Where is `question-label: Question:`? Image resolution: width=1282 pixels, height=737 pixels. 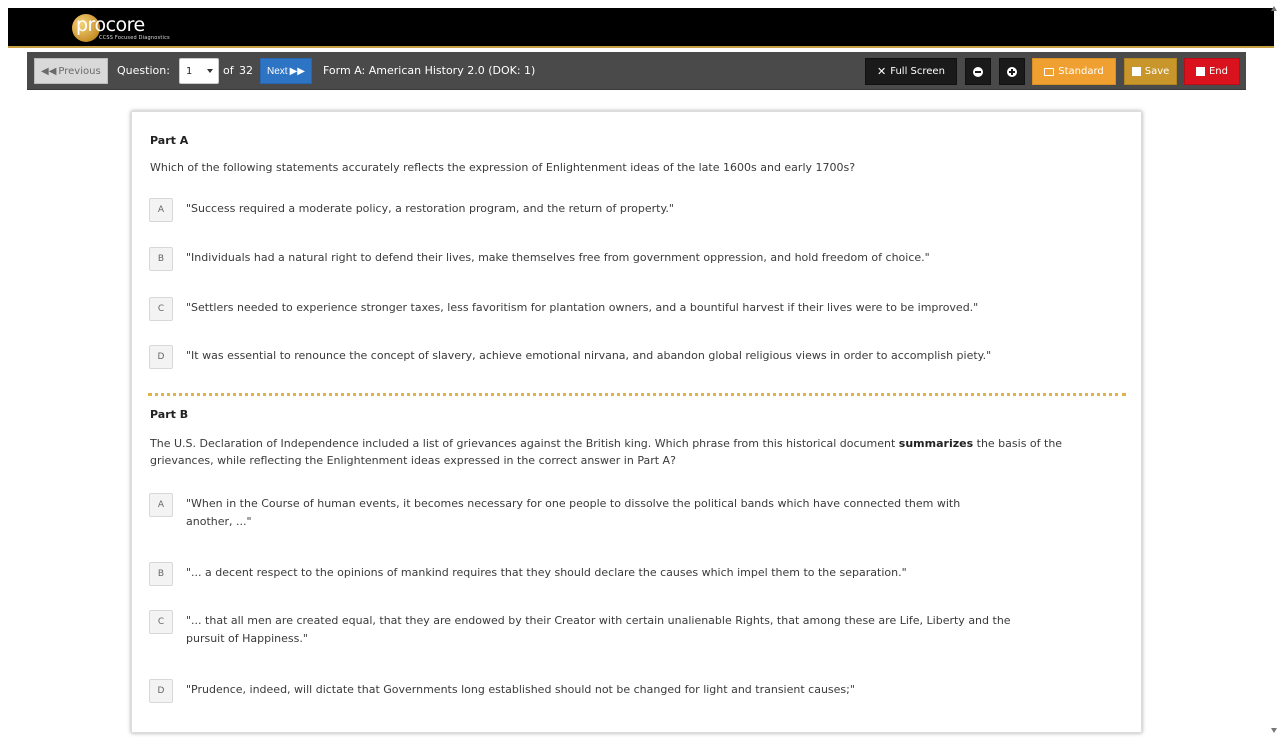 question-label: Question: is located at coordinates (143, 70).